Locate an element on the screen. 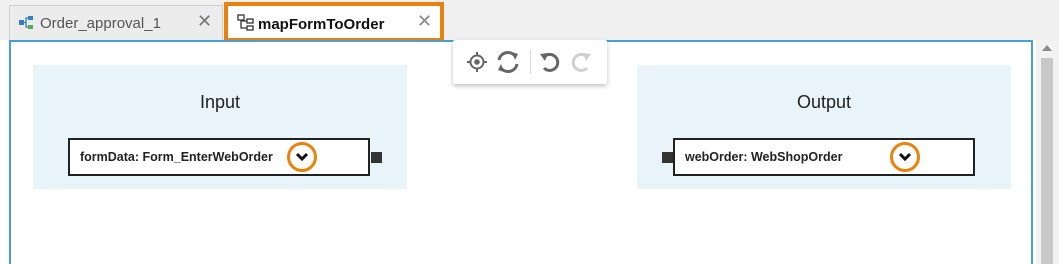 This screenshot has width=1059, height=264. input-node: formData: Form_EnterWebOrder is located at coordinates (219, 157).